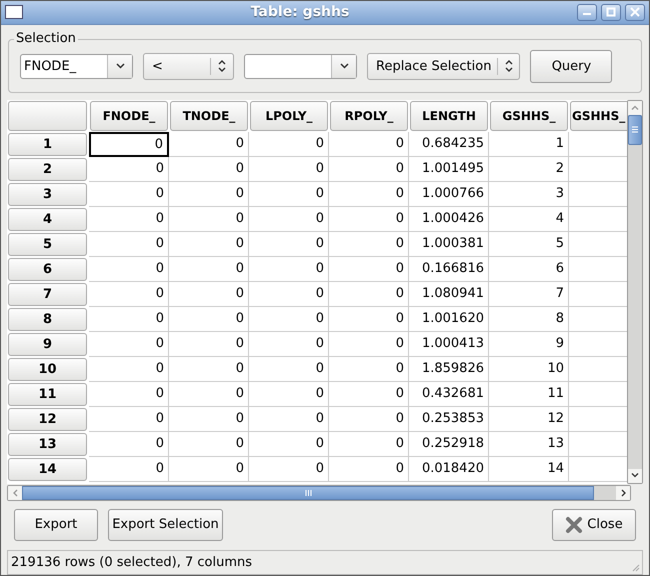  What do you see at coordinates (449, 194) in the screenshot?
I see `table-cell: 1.000766` at bounding box center [449, 194].